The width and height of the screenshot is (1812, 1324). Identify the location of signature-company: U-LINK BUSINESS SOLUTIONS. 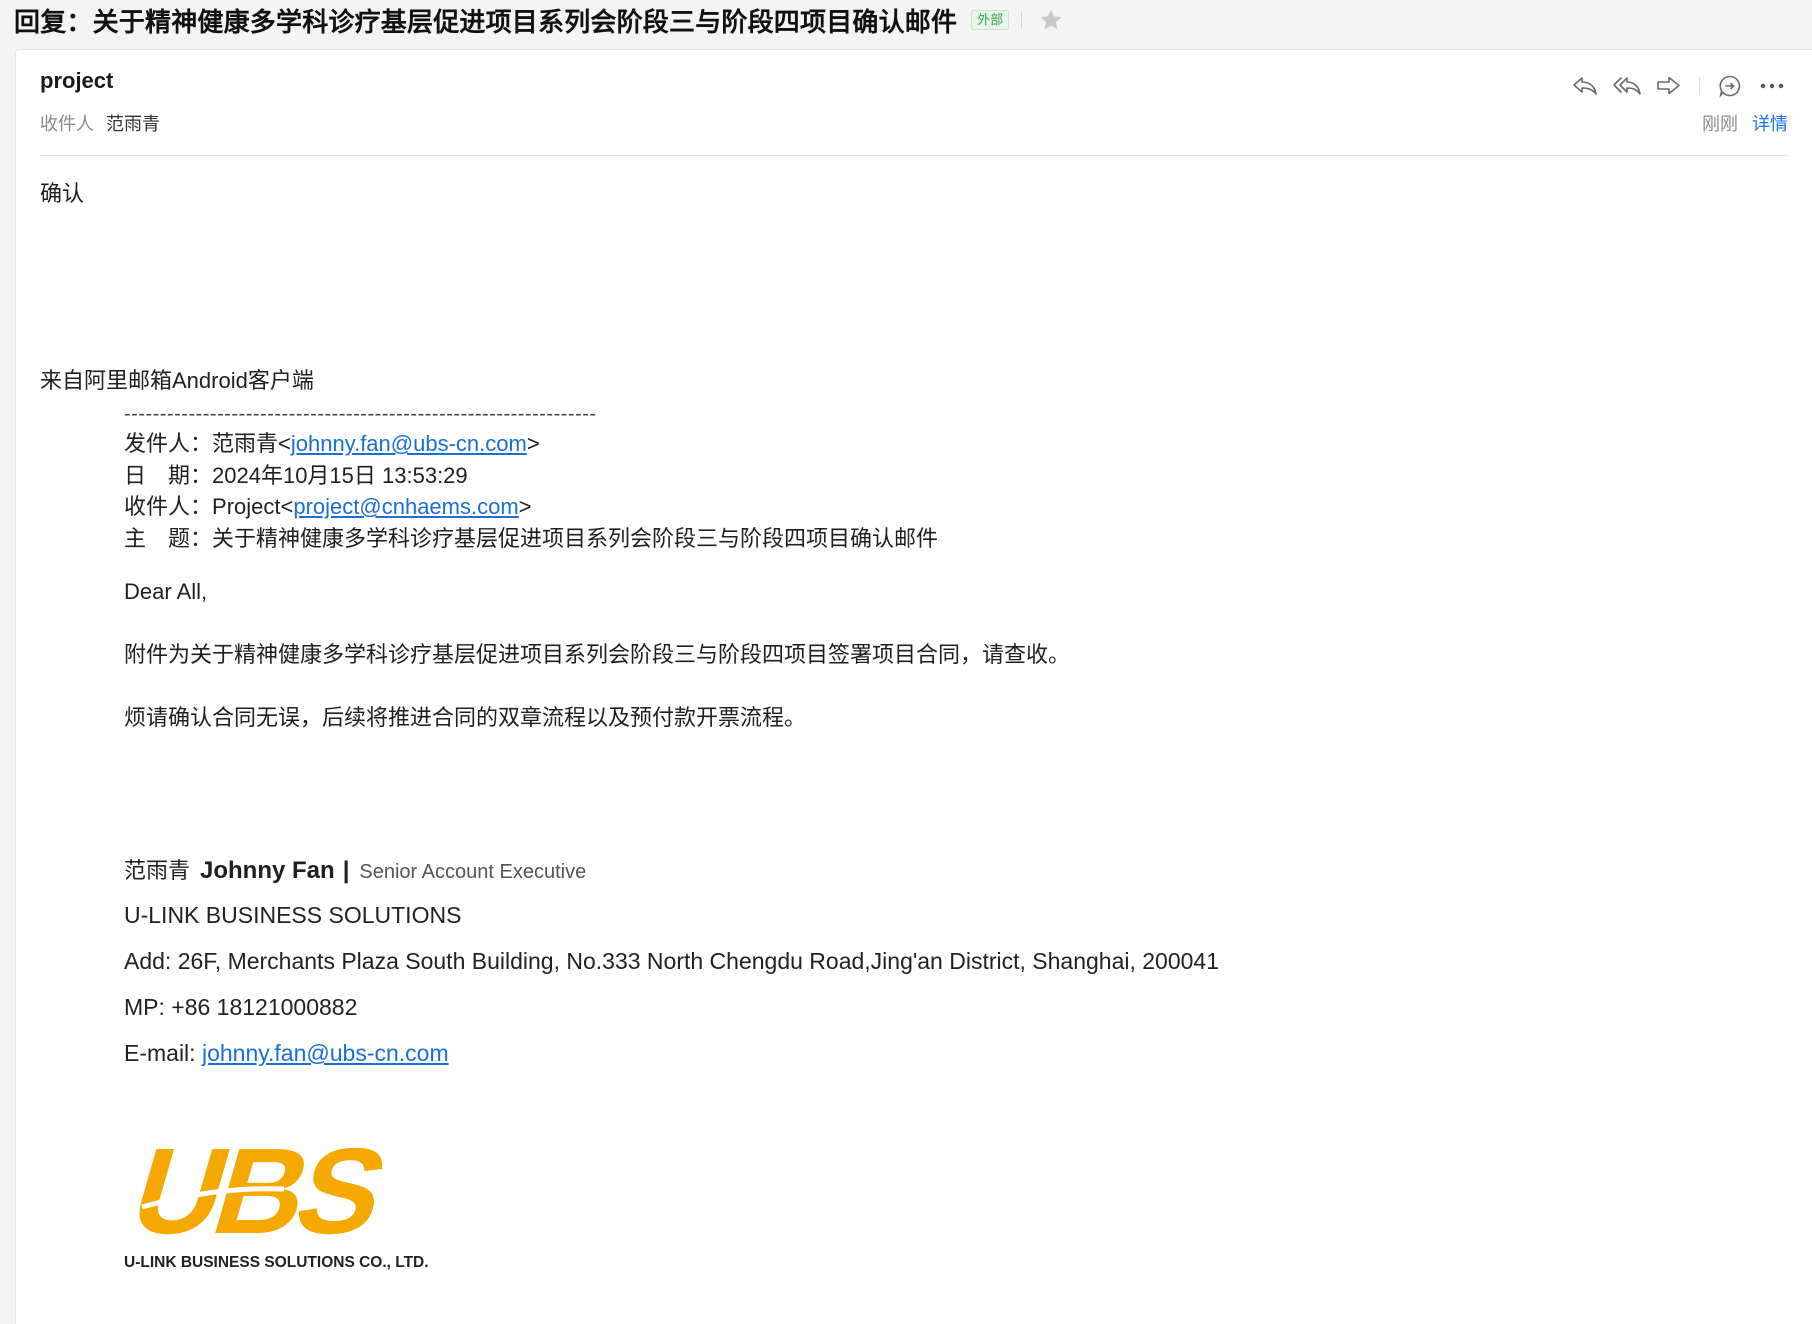
(293, 915).